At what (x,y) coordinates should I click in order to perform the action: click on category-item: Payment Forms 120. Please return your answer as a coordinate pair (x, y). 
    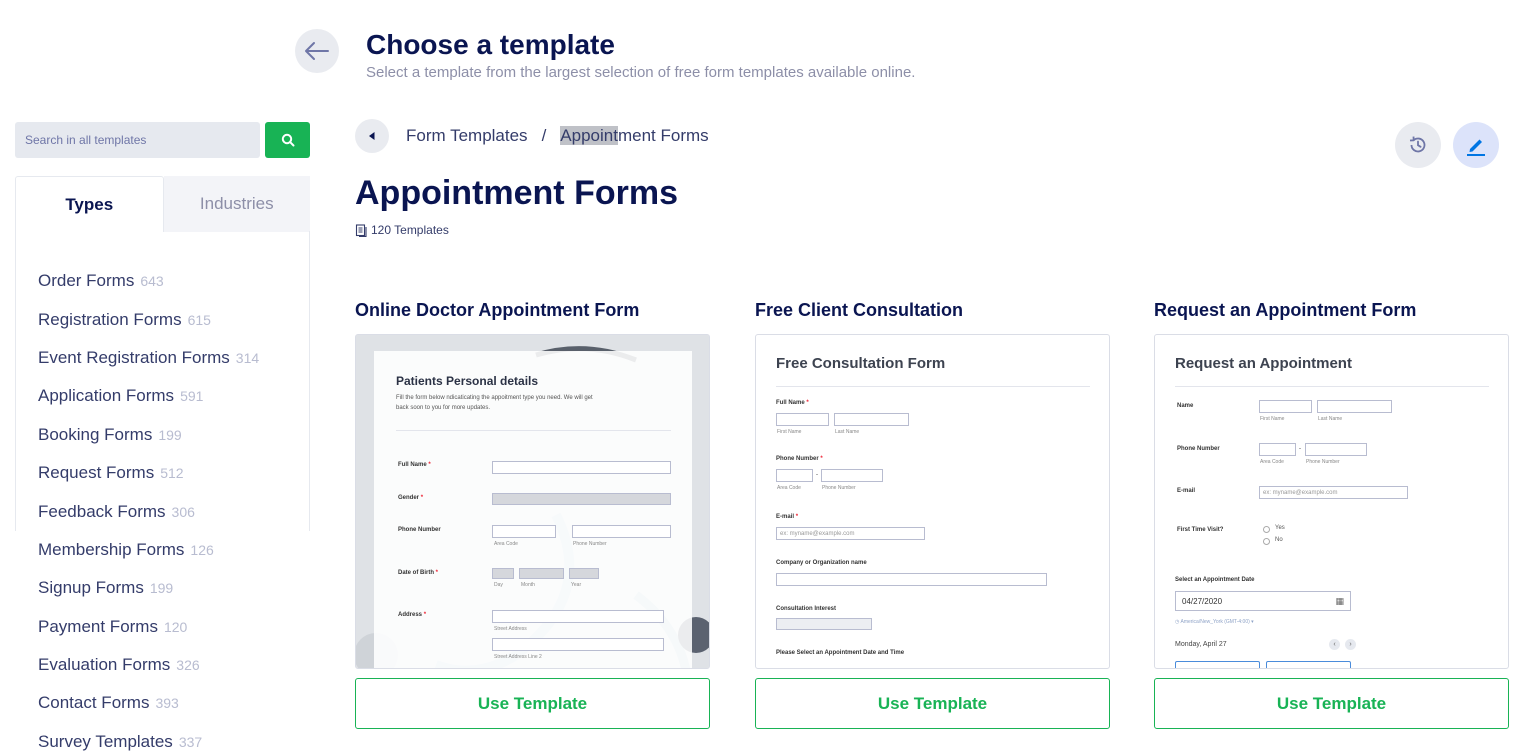
    Looking at the image, I should click on (148, 627).